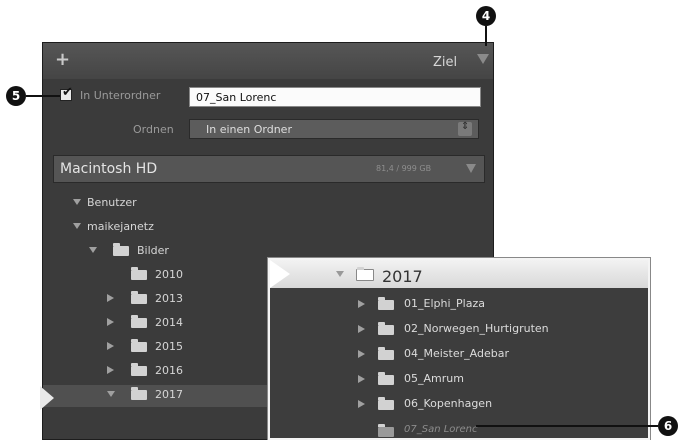 The width and height of the screenshot is (684, 440). Describe the element at coordinates (269, 169) in the screenshot. I see `volume-header: Macintosh HD 81,4 / 999 GB` at that location.